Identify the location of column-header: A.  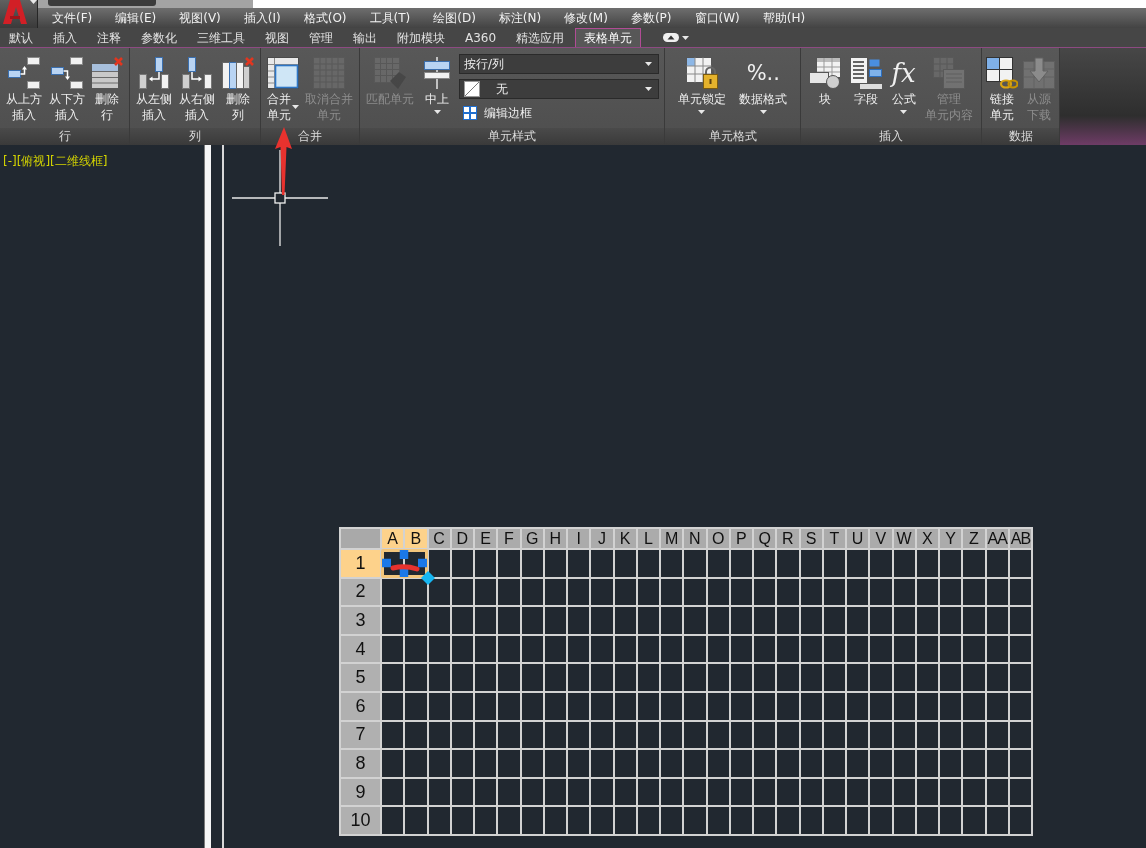
(393, 538).